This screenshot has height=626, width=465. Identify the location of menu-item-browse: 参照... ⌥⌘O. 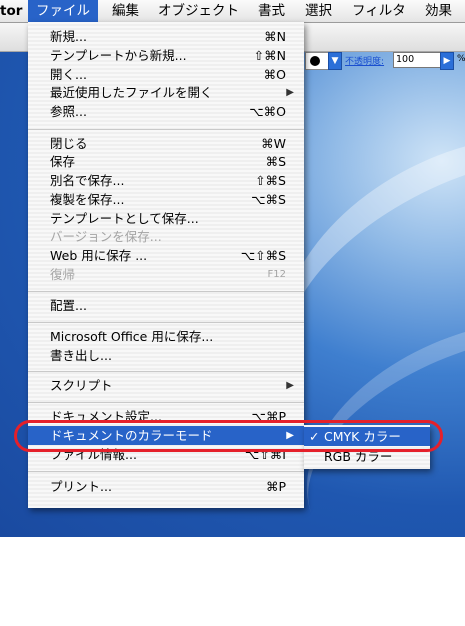
(166, 111).